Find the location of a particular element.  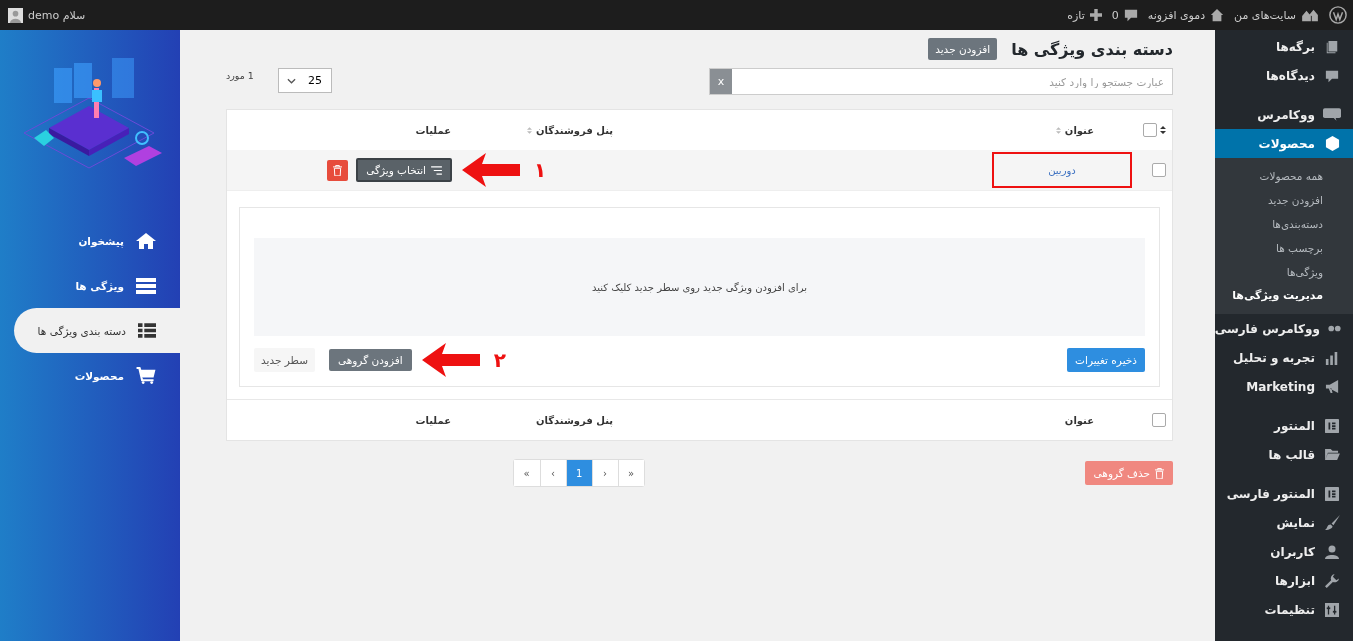

list-icon is located at coordinates (147, 330).